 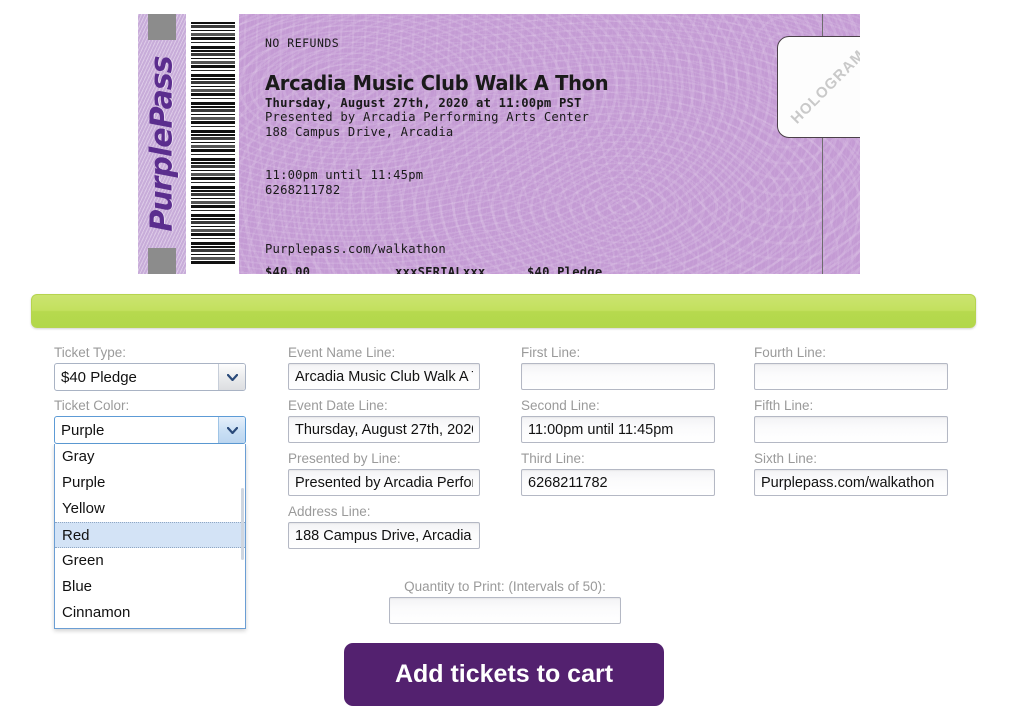 I want to click on label-event-name-line: Event Name Line:, so click(x=342, y=352).